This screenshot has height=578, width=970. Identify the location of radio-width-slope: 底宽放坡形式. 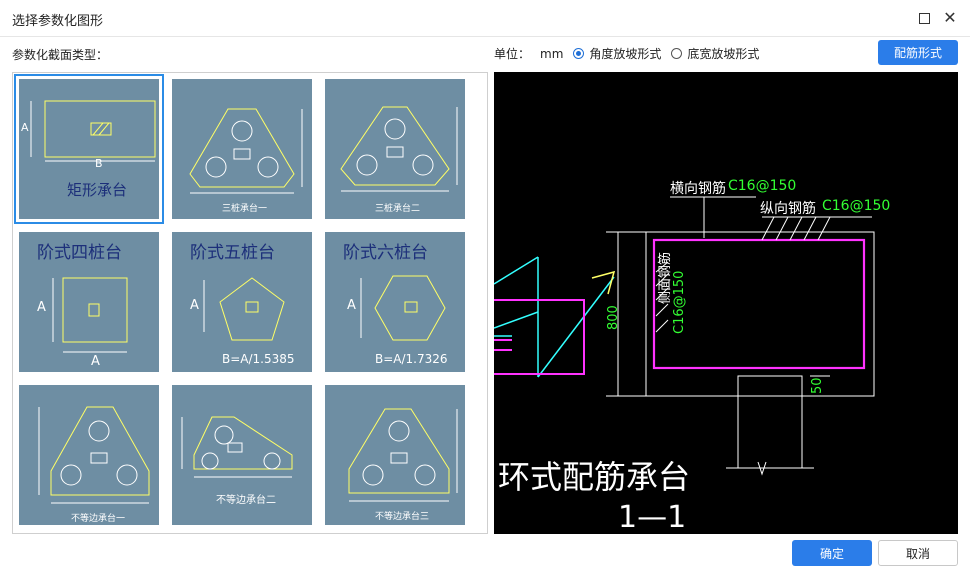
(715, 53).